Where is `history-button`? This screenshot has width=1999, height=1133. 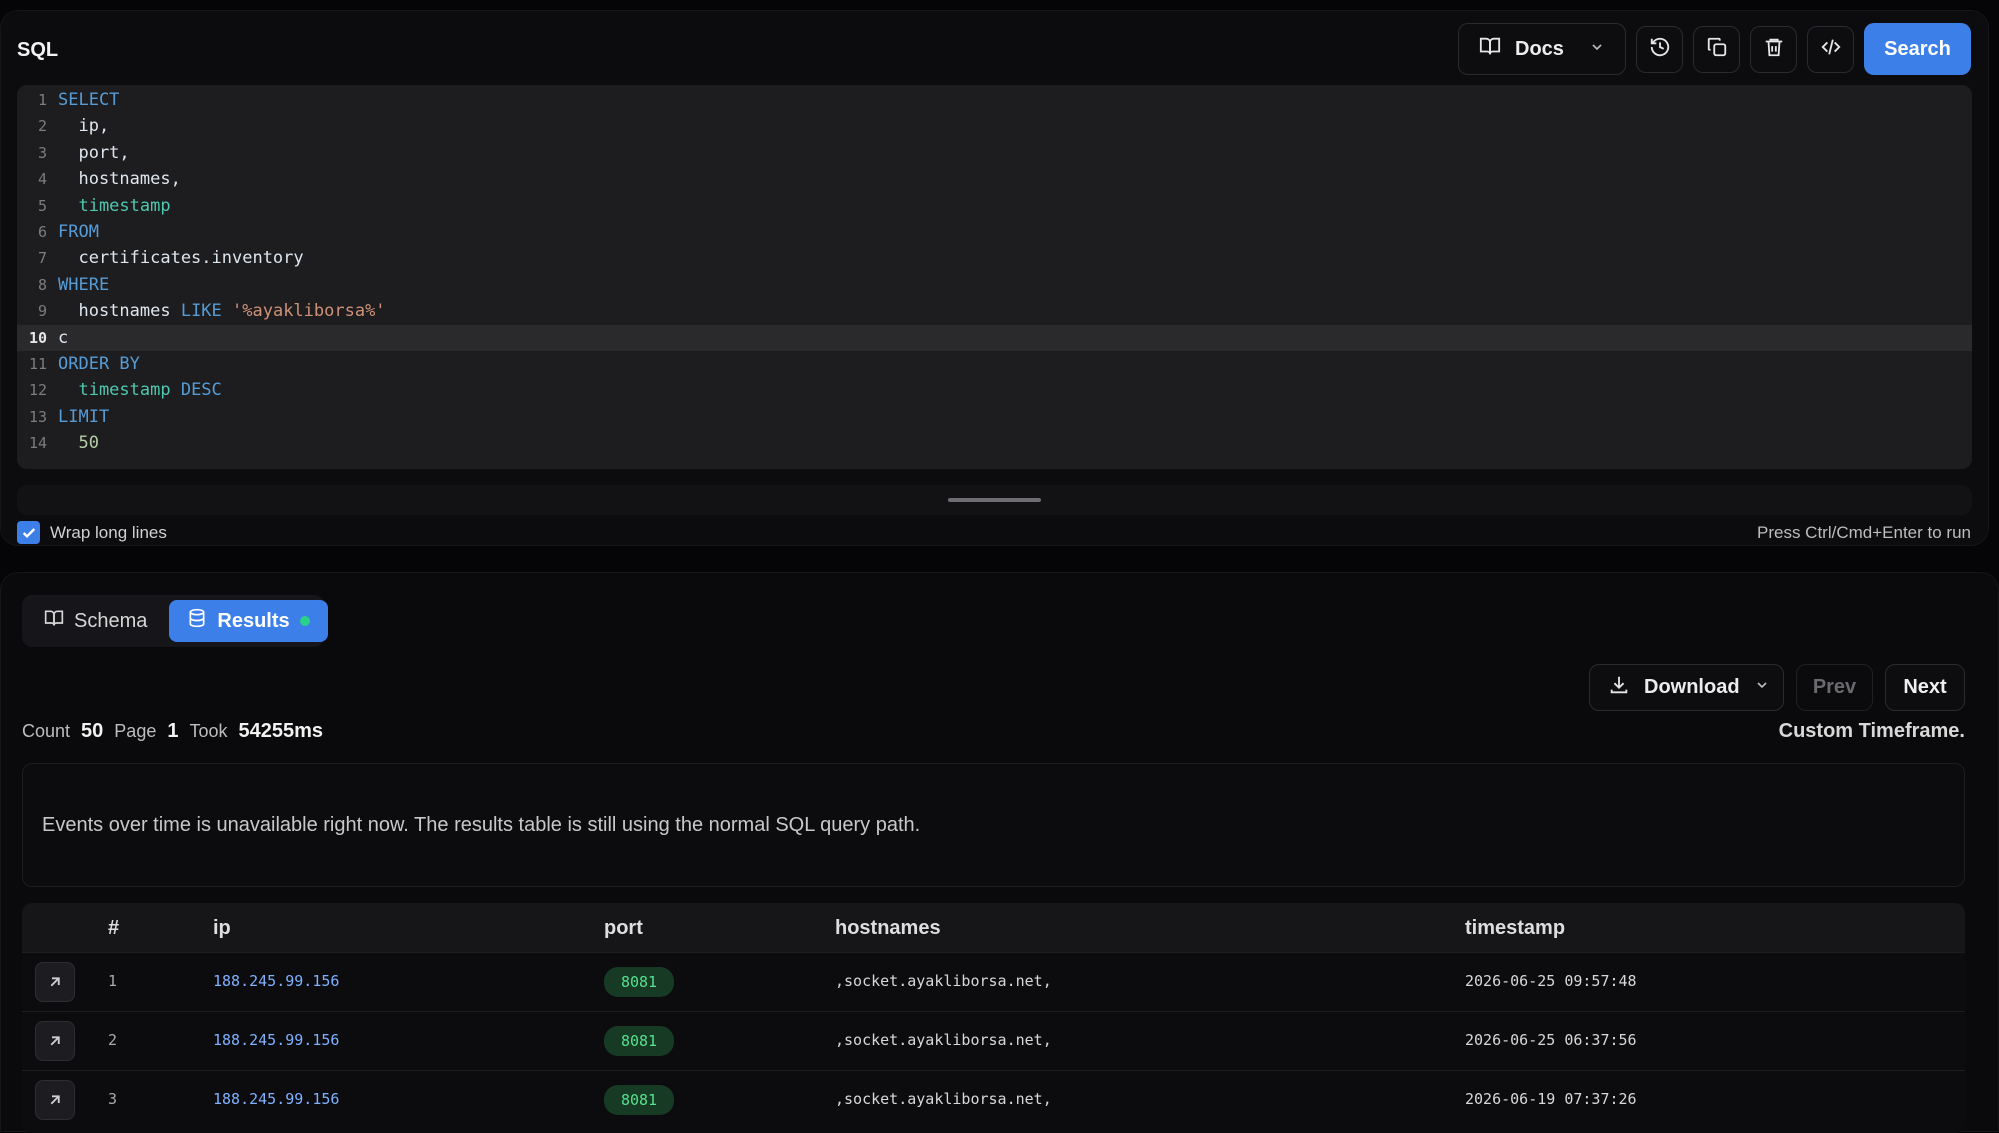 history-button is located at coordinates (1659, 49).